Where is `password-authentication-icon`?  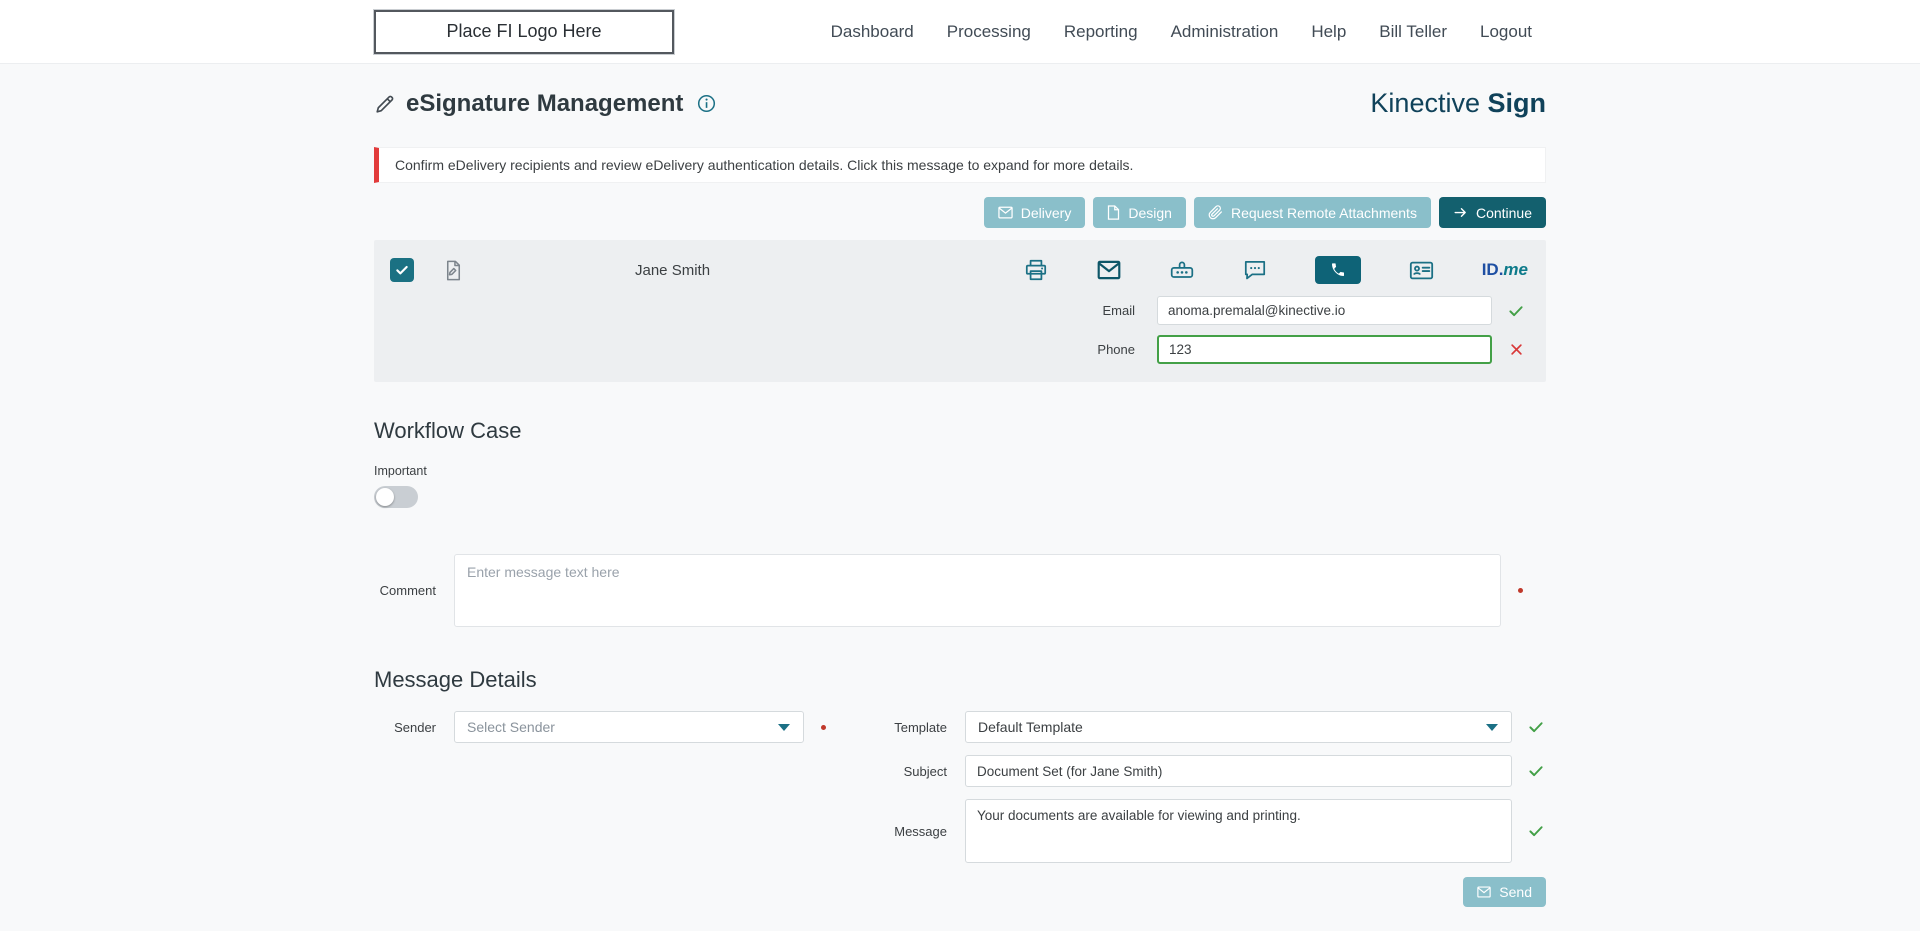
password-authentication-icon is located at coordinates (1182, 270).